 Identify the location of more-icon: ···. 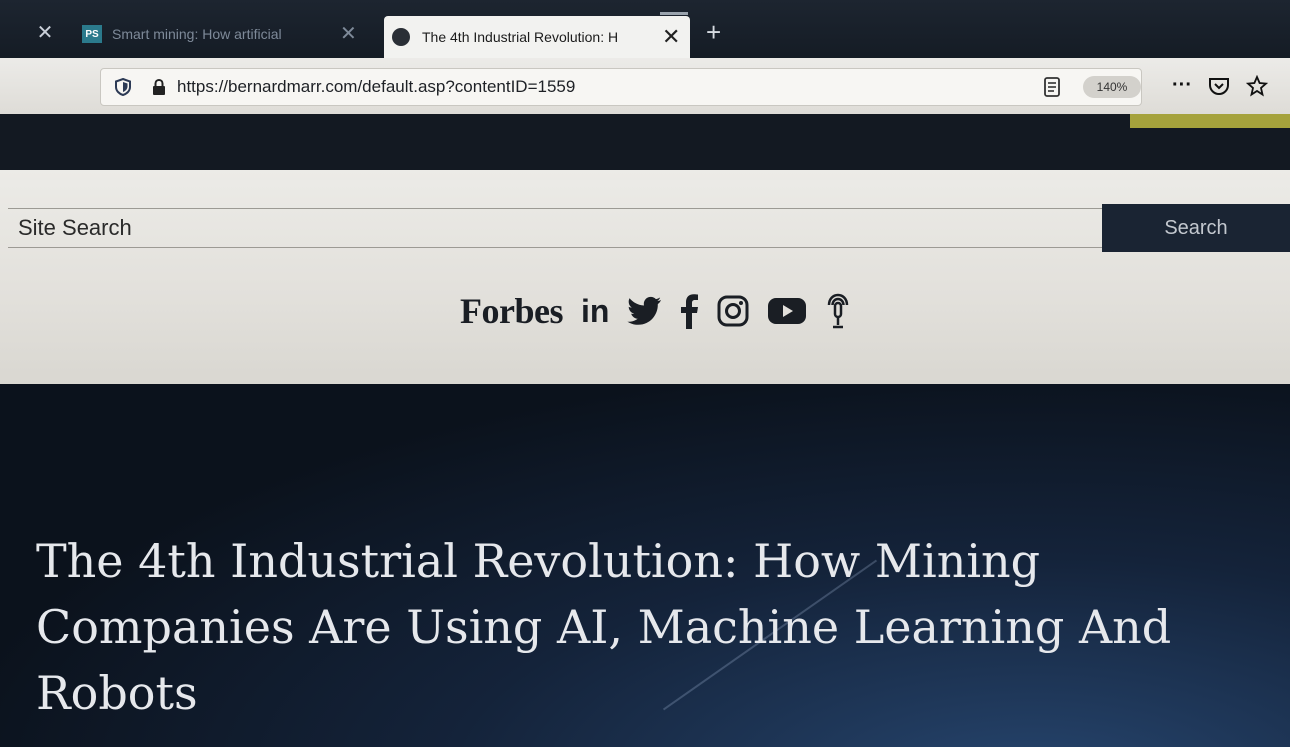
(1182, 85).